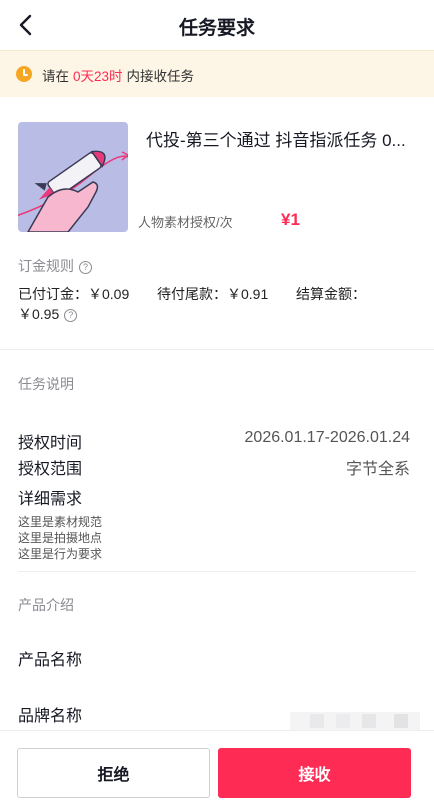 The height and width of the screenshot is (808, 434). What do you see at coordinates (314, 773) in the screenshot?
I see `accept-button: 接收` at bounding box center [314, 773].